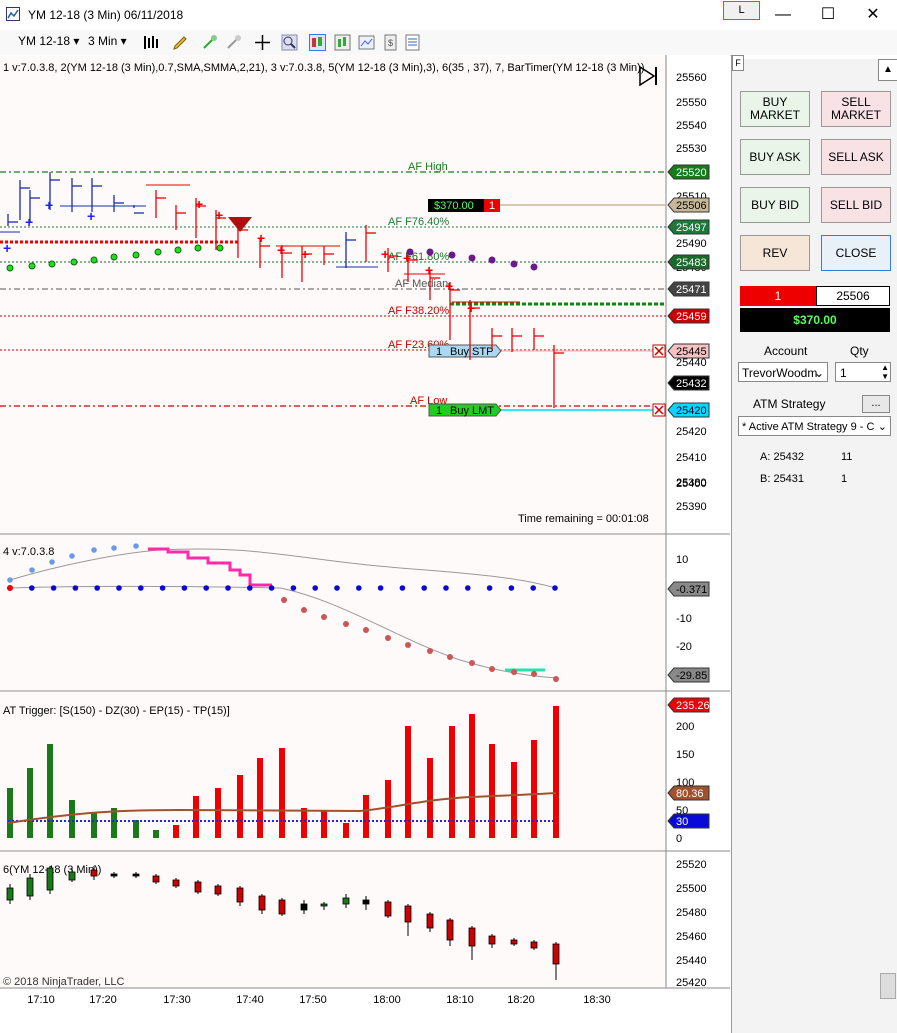 The height and width of the screenshot is (1033, 897). I want to click on strategy-icon: $, so click(390, 42).